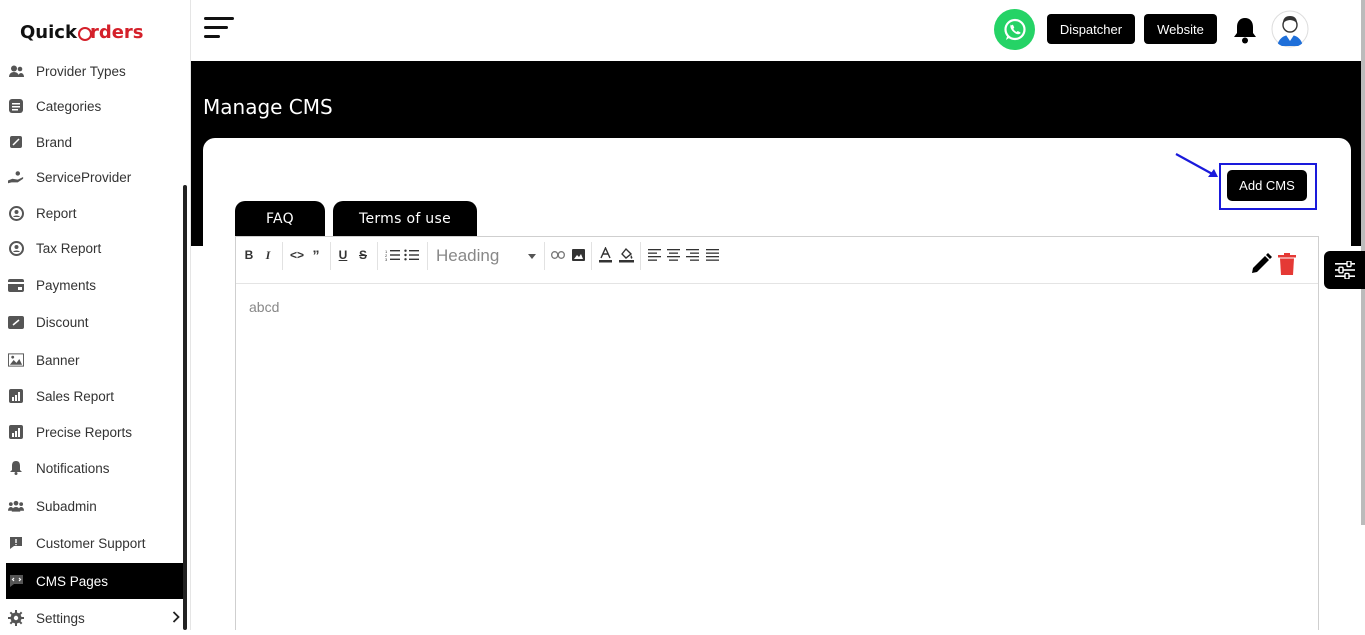 Image resolution: width=1365 pixels, height=635 pixels. Describe the element at coordinates (176, 618) in the screenshot. I see `chevron-right-icon` at that location.